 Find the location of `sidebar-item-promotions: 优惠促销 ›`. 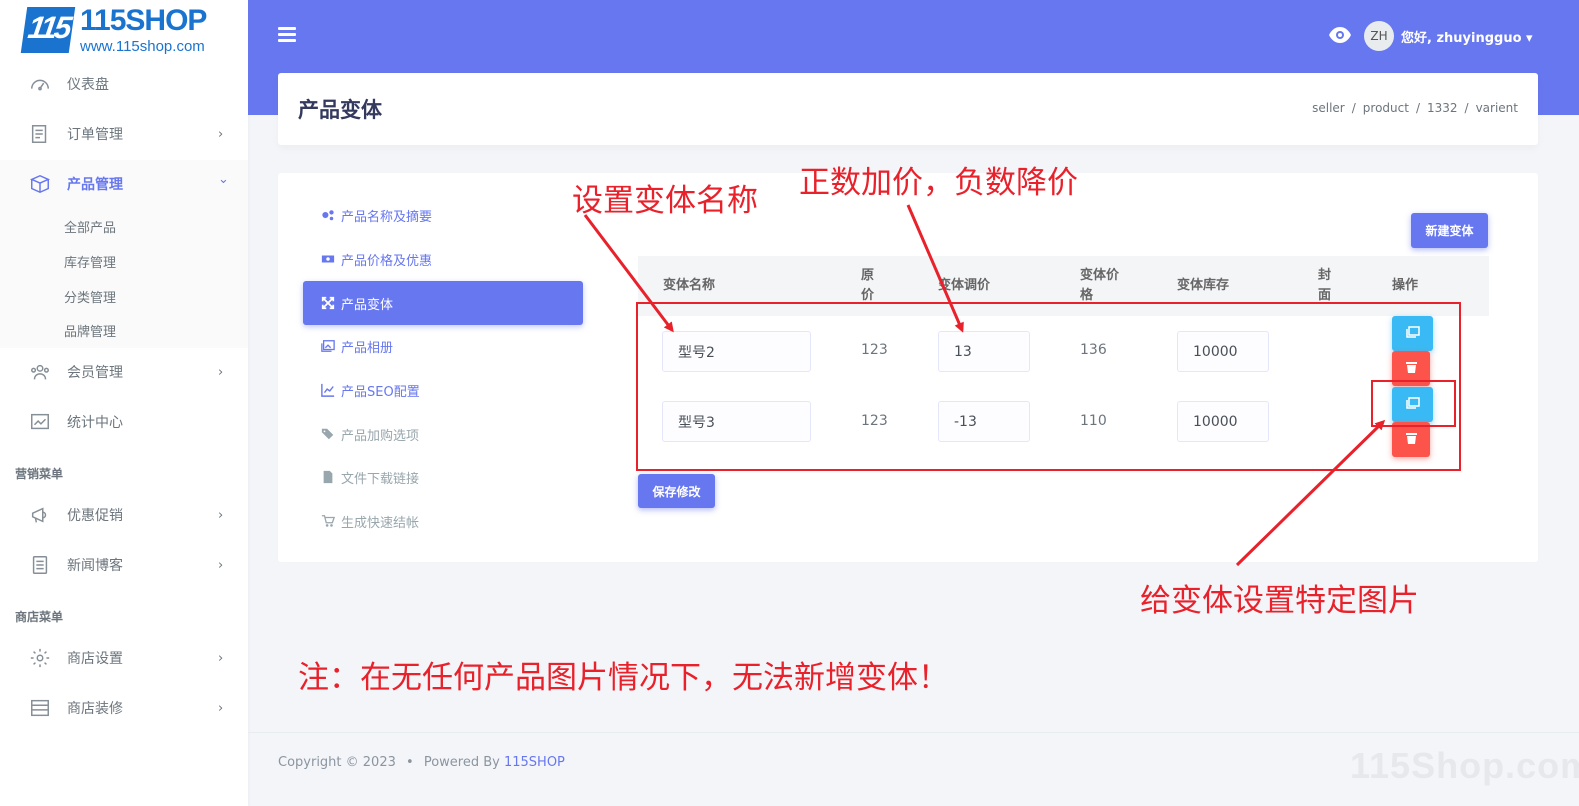

sidebar-item-promotions: 优惠促销 › is located at coordinates (124, 515).